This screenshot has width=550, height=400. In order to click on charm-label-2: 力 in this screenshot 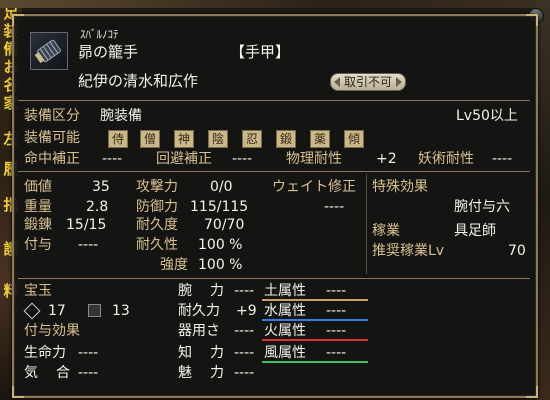, I will do `click(217, 373)`.